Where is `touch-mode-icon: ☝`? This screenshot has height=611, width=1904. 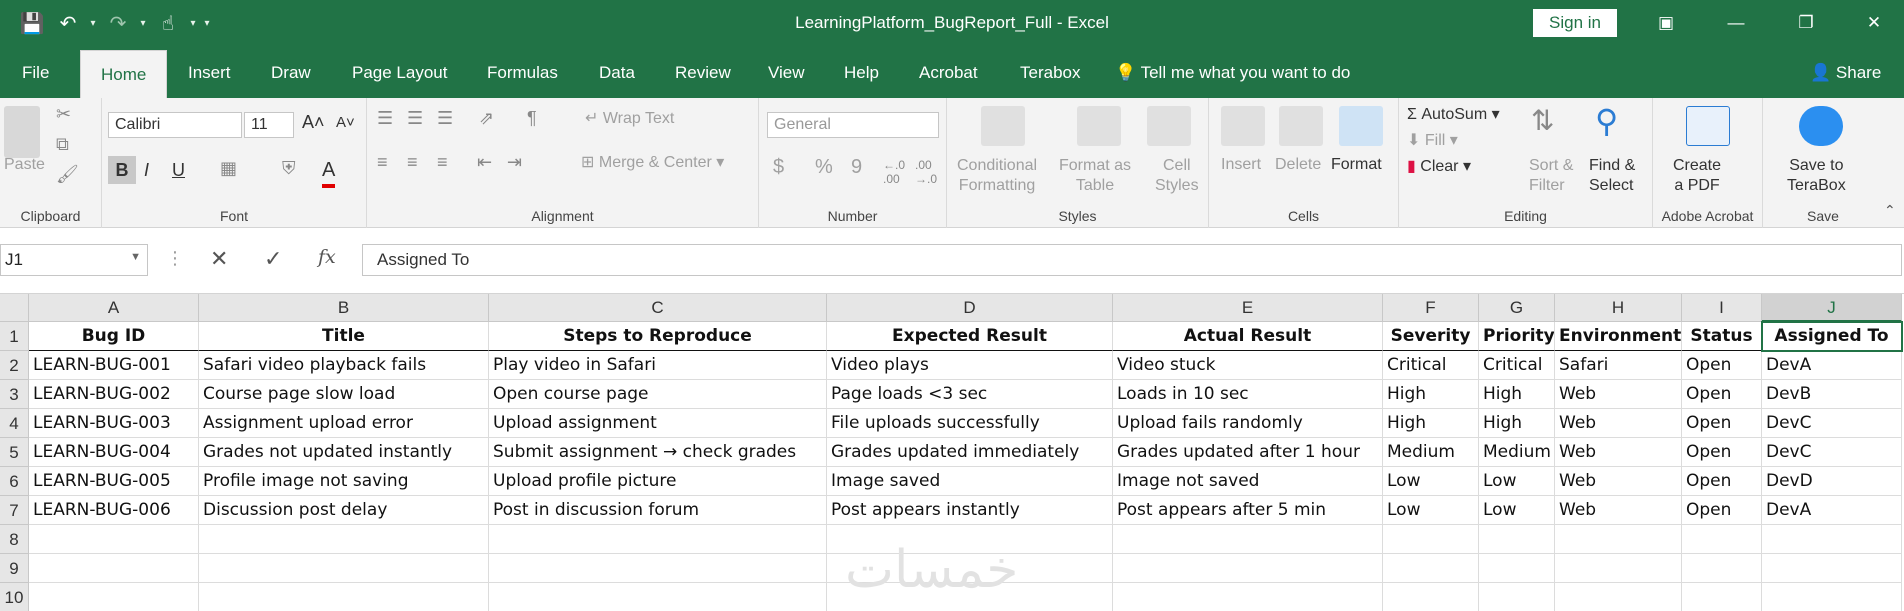 touch-mode-icon: ☝ is located at coordinates (168, 23).